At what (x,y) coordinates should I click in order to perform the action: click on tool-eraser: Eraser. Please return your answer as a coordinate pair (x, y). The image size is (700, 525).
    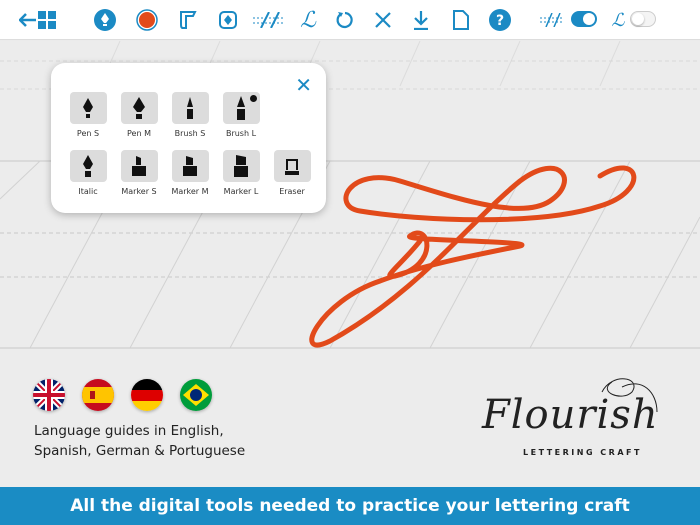
    Looking at the image, I should click on (292, 173).